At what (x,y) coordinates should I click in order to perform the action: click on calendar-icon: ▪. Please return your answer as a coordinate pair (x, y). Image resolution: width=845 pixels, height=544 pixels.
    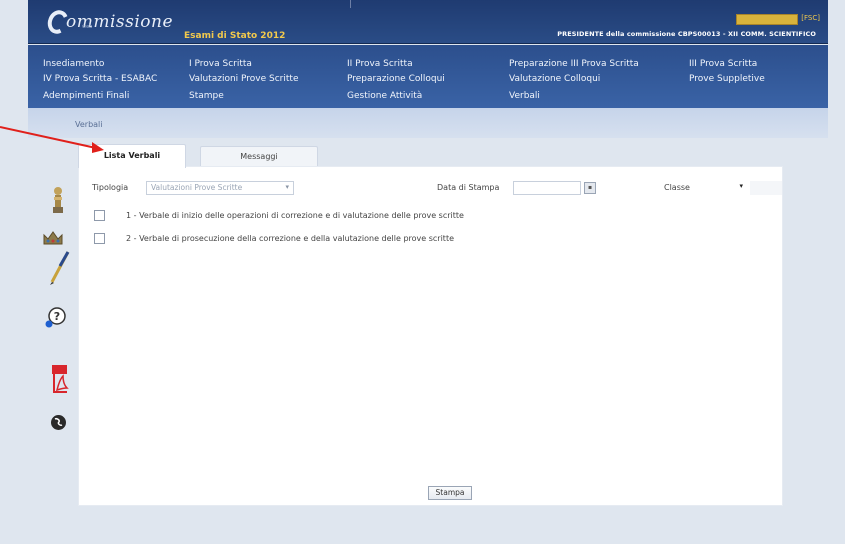
    Looking at the image, I should click on (590, 188).